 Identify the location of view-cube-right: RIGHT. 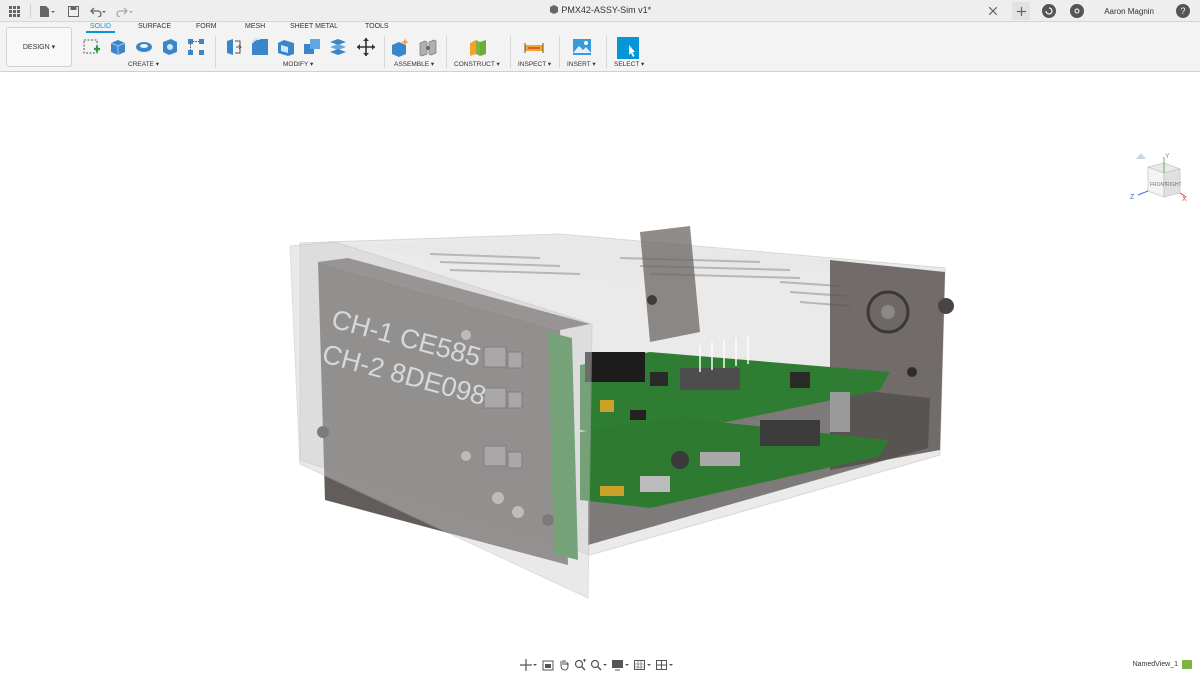
(1174, 185).